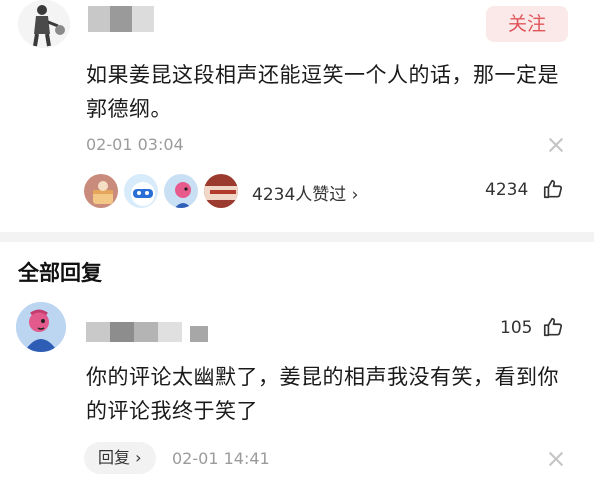 This screenshot has height=488, width=594. What do you see at coordinates (507, 190) in the screenshot?
I see `comment-like-count: 4234` at bounding box center [507, 190].